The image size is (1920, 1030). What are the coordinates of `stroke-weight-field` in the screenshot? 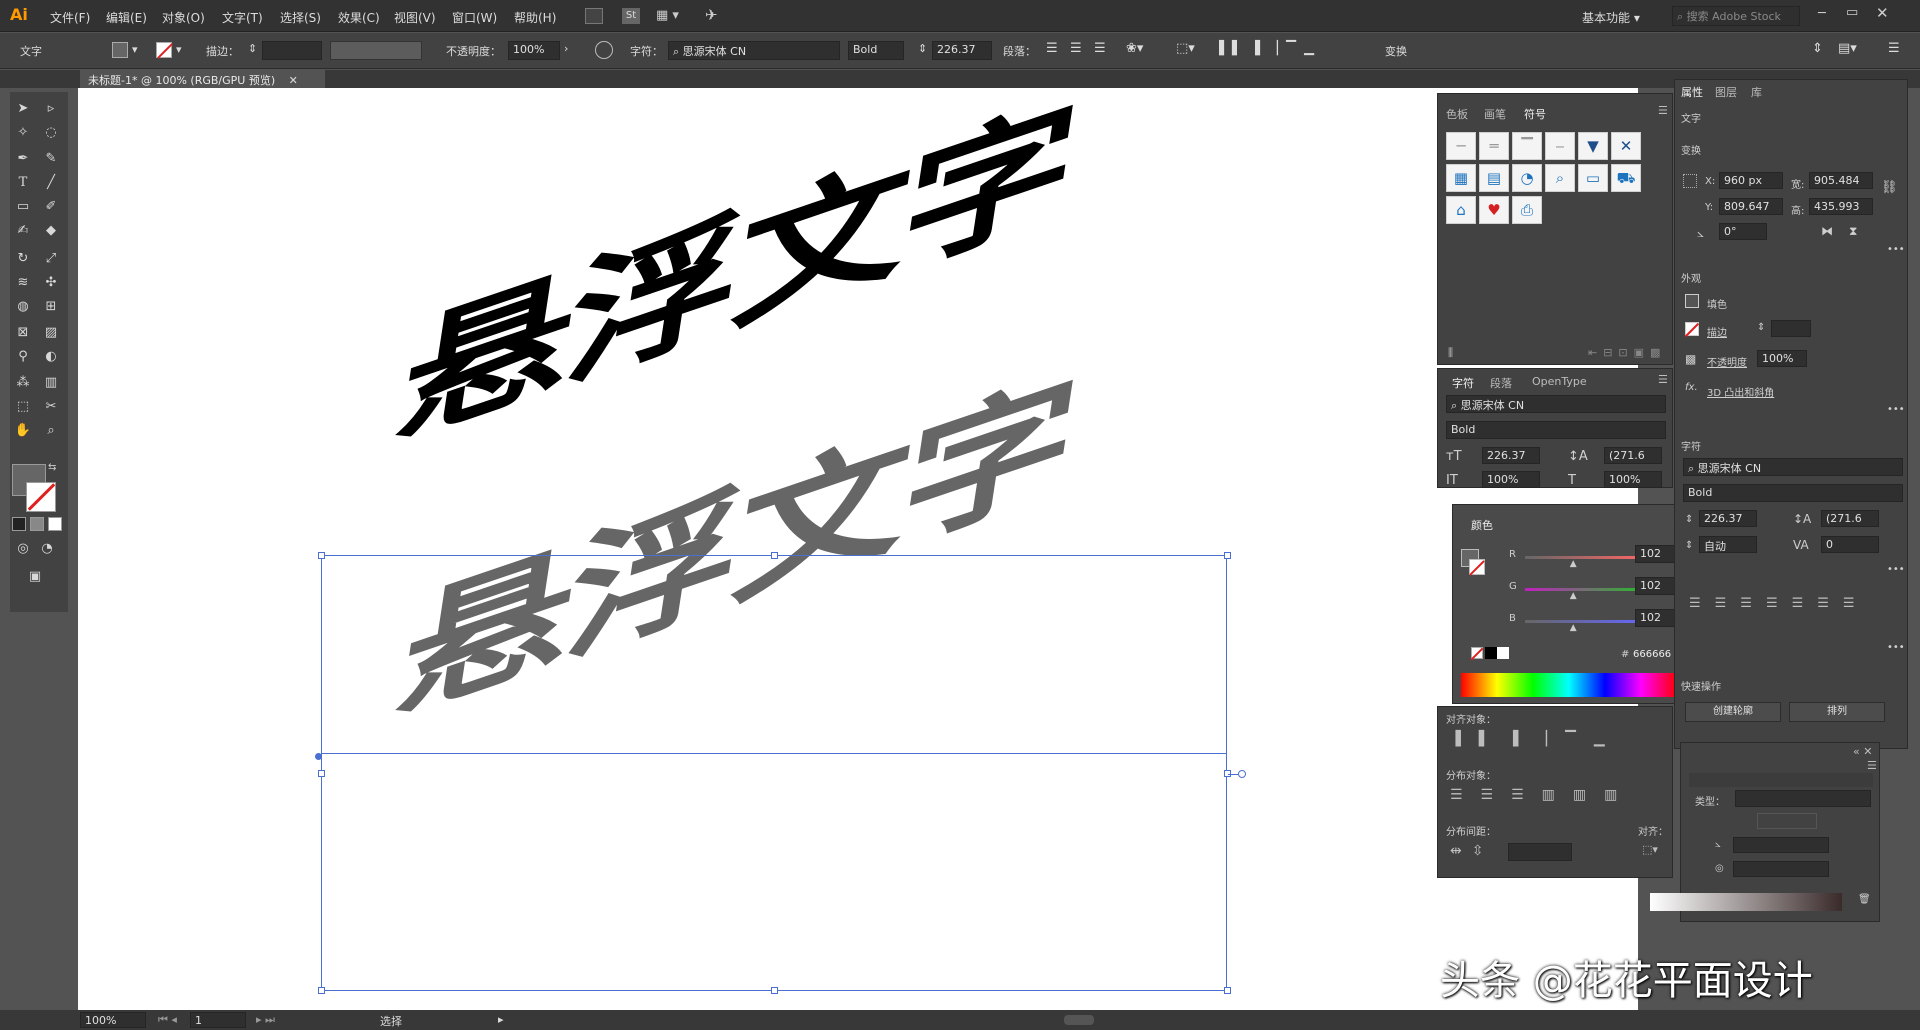 It's located at (292, 50).